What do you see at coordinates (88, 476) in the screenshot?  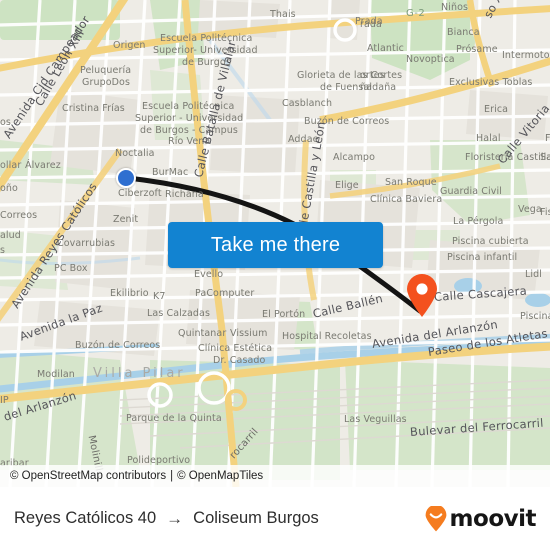 I see `attribution-osm: © OpenStreetMap contributors` at bounding box center [88, 476].